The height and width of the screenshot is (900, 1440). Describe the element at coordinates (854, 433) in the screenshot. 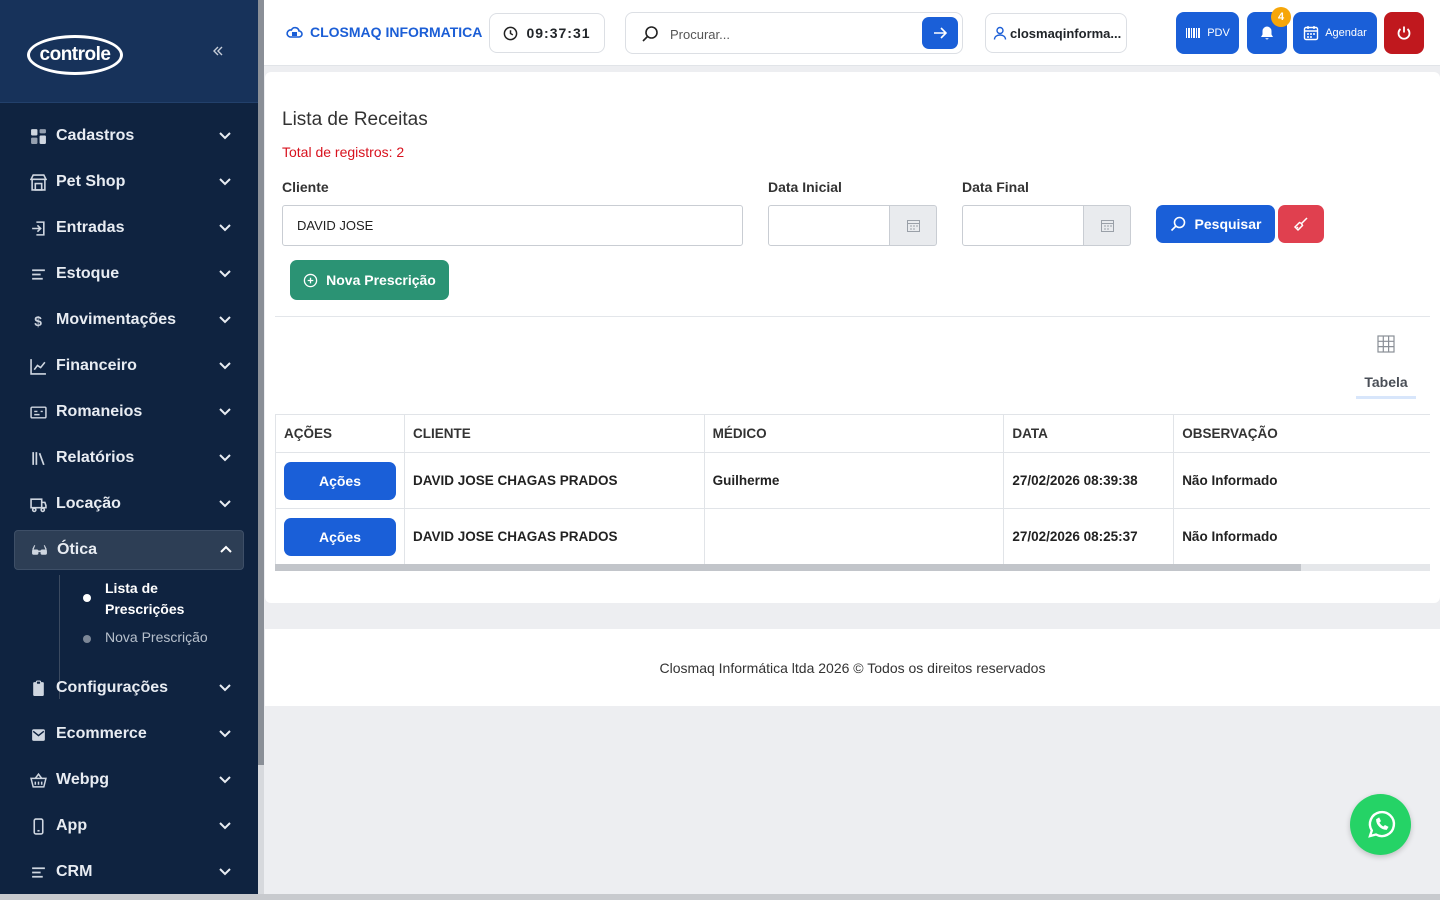

I see `col-medico: MÉDICO` at that location.